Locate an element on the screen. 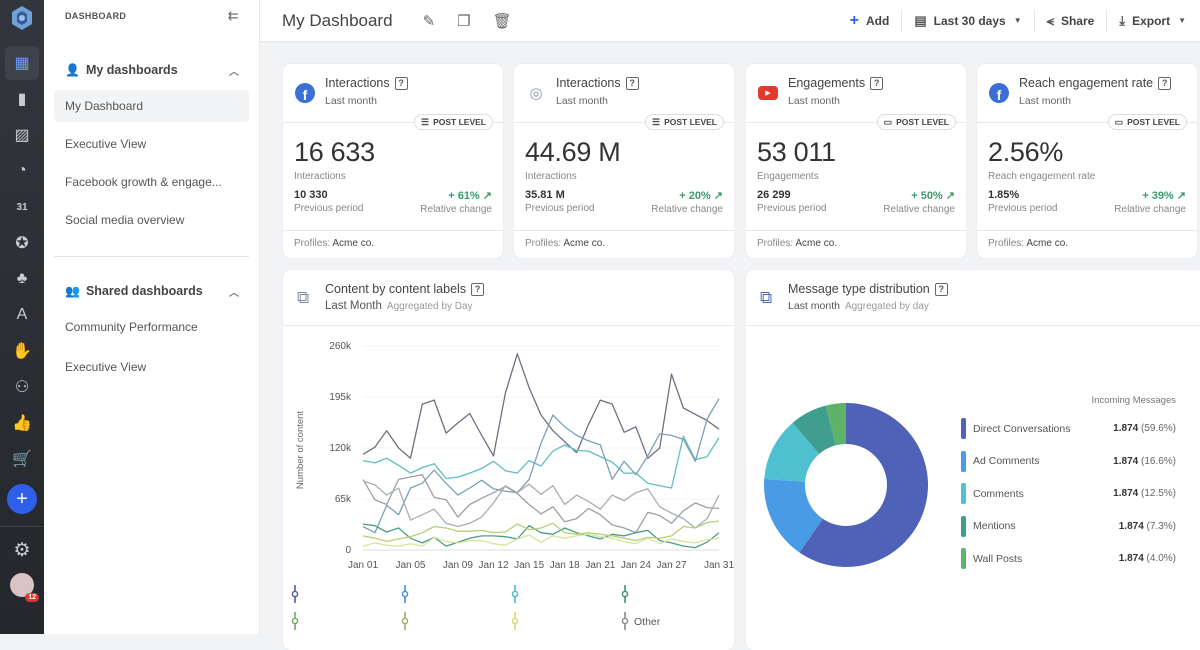  calendar-icon: 31 is located at coordinates (22, 207).